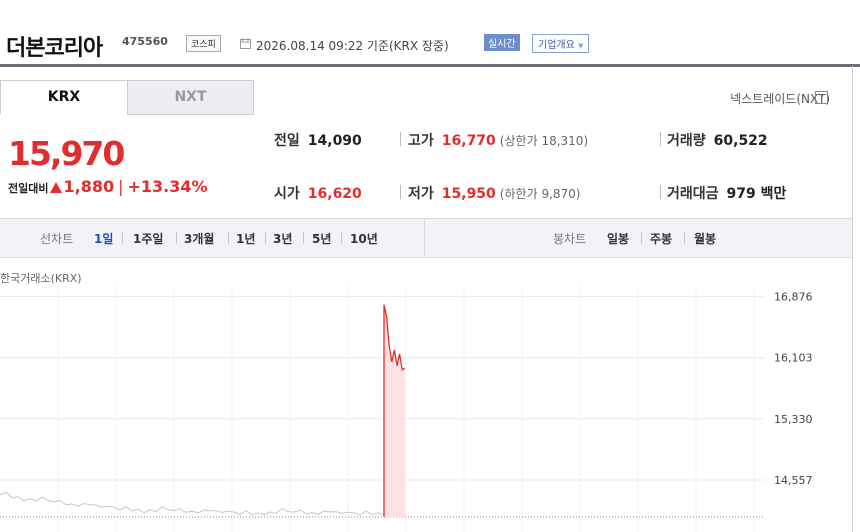 The image size is (860, 532). Describe the element at coordinates (282, 238) in the screenshot. I see `period-3y: 3년` at that location.